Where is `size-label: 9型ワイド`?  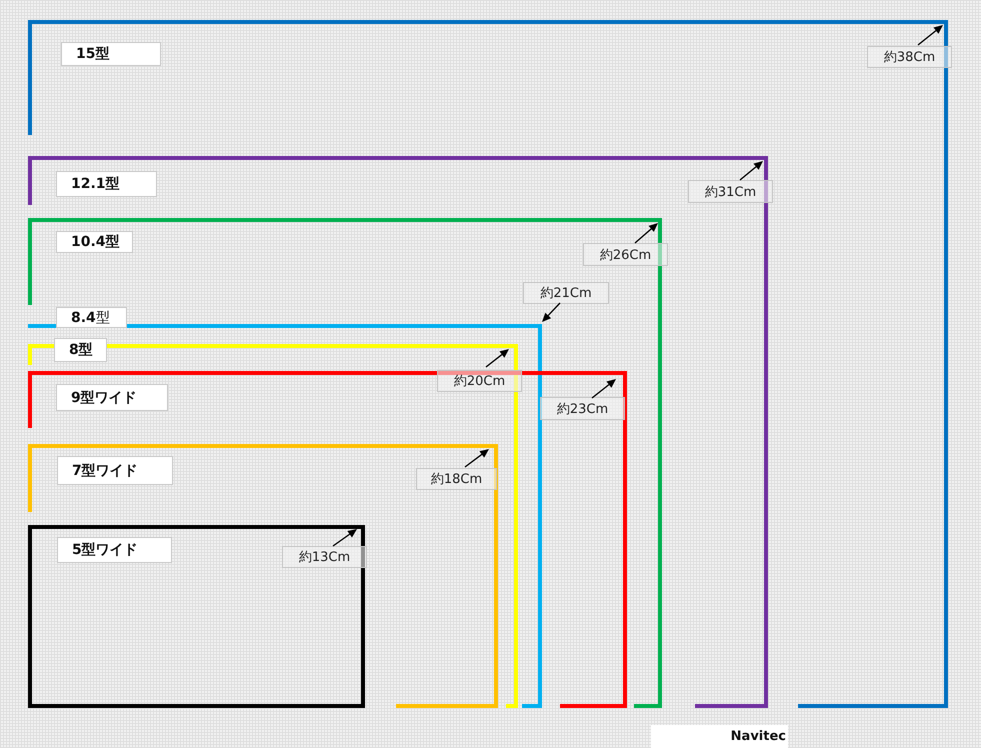 size-label: 9型ワイド is located at coordinates (112, 397).